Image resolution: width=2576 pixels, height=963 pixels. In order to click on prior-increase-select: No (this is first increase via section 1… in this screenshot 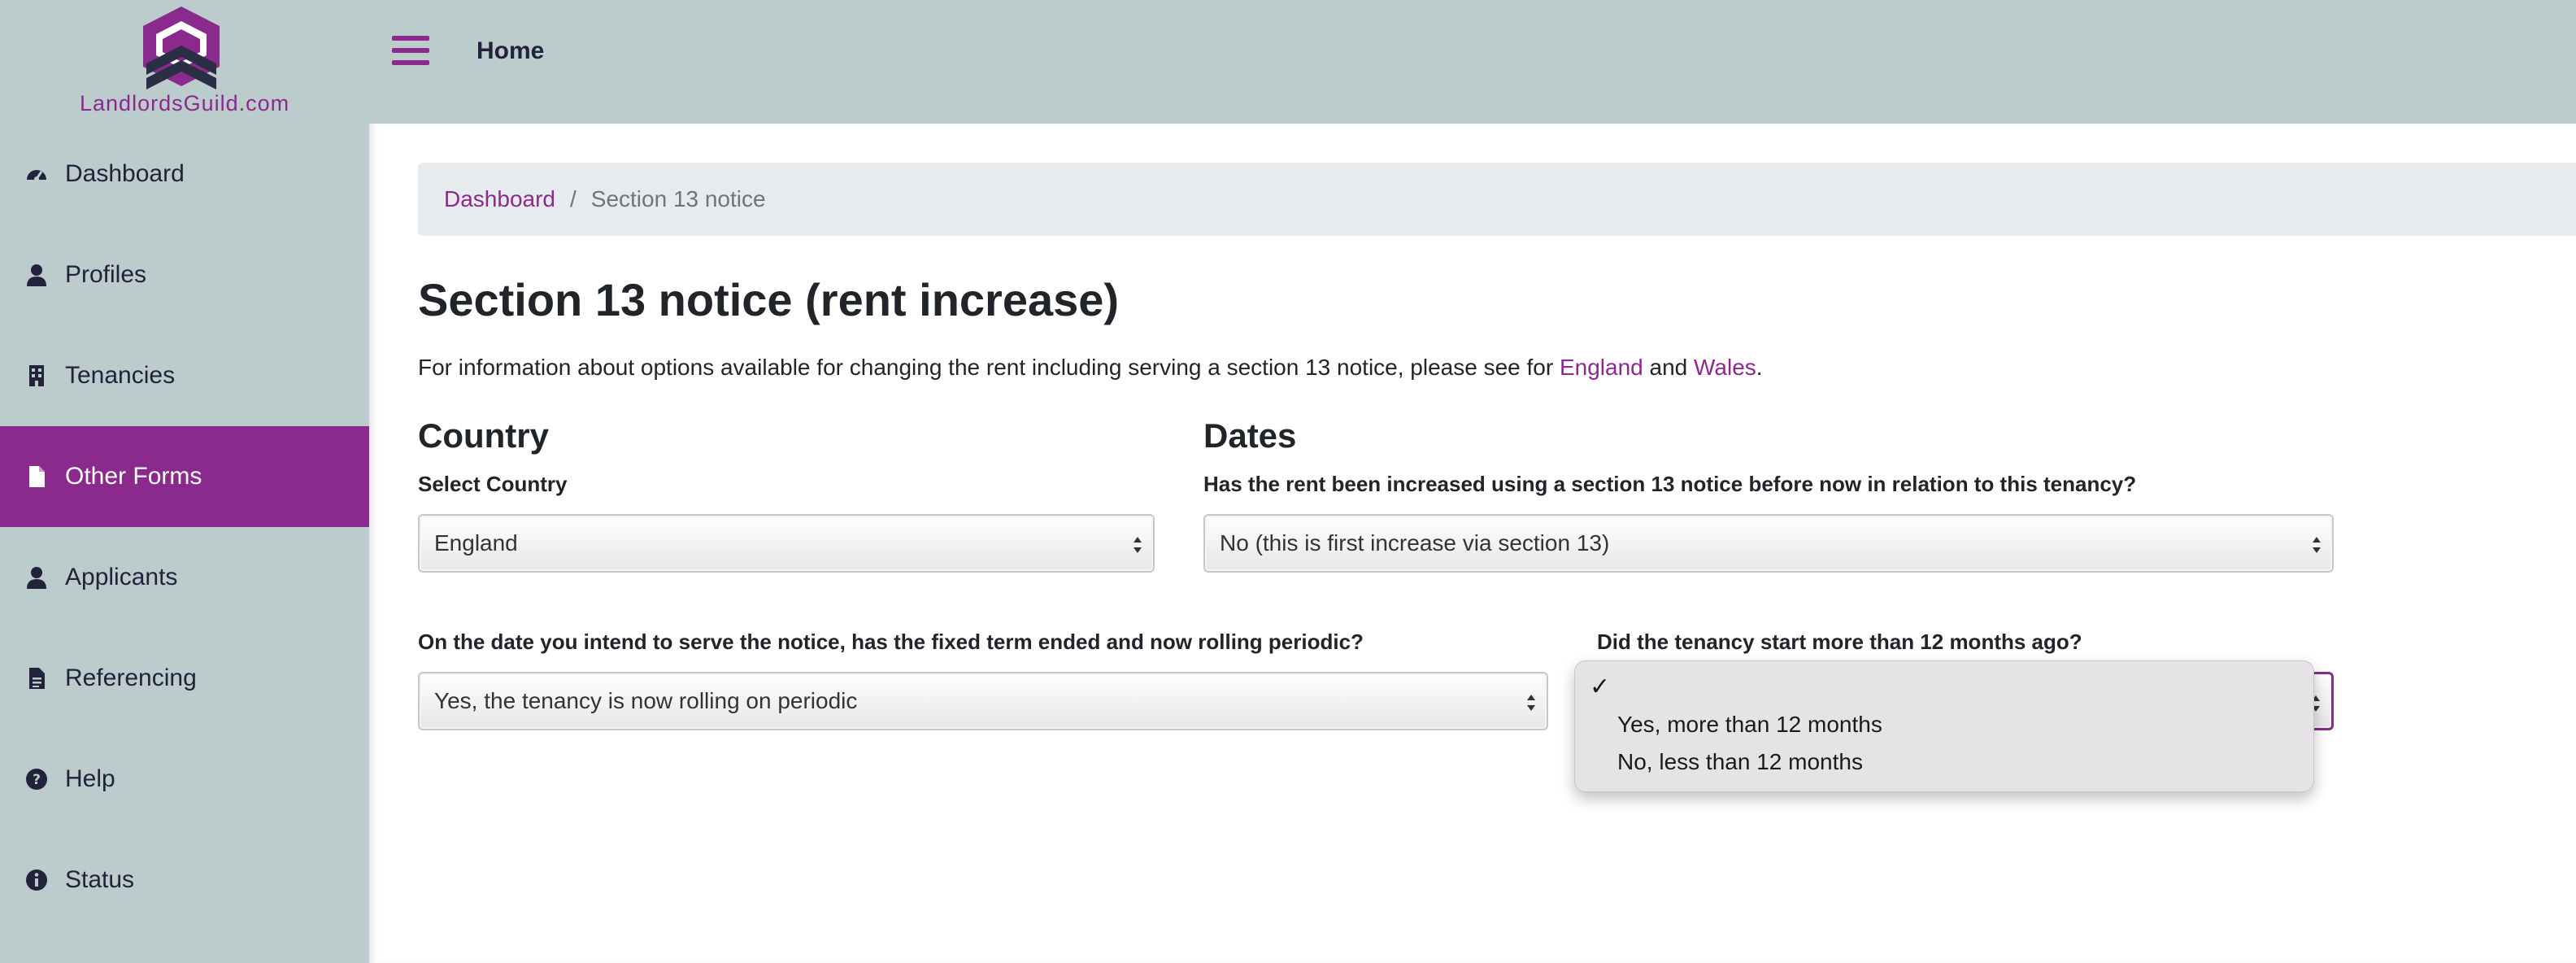, I will do `click(1768, 543)`.